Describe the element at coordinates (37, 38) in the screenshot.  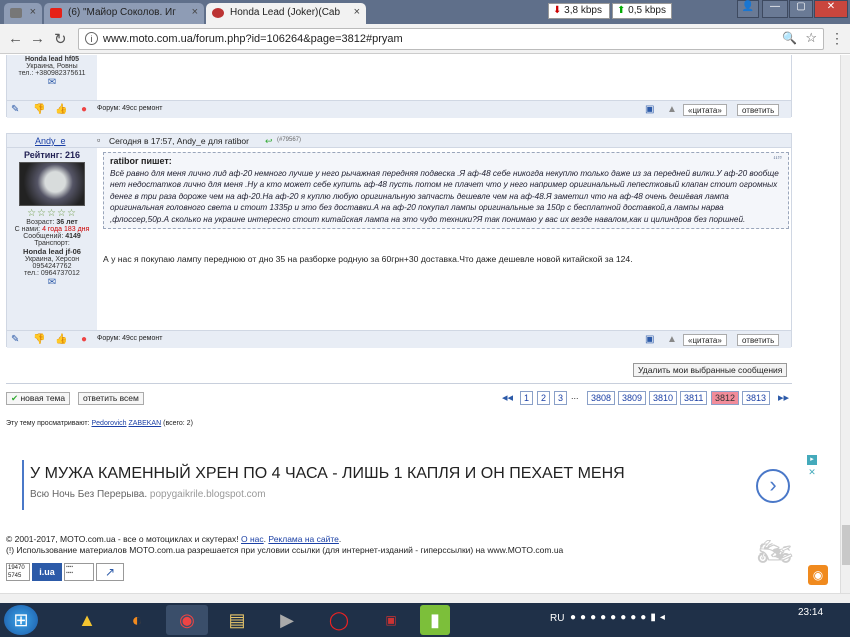
I see `forward-icon: →` at that location.